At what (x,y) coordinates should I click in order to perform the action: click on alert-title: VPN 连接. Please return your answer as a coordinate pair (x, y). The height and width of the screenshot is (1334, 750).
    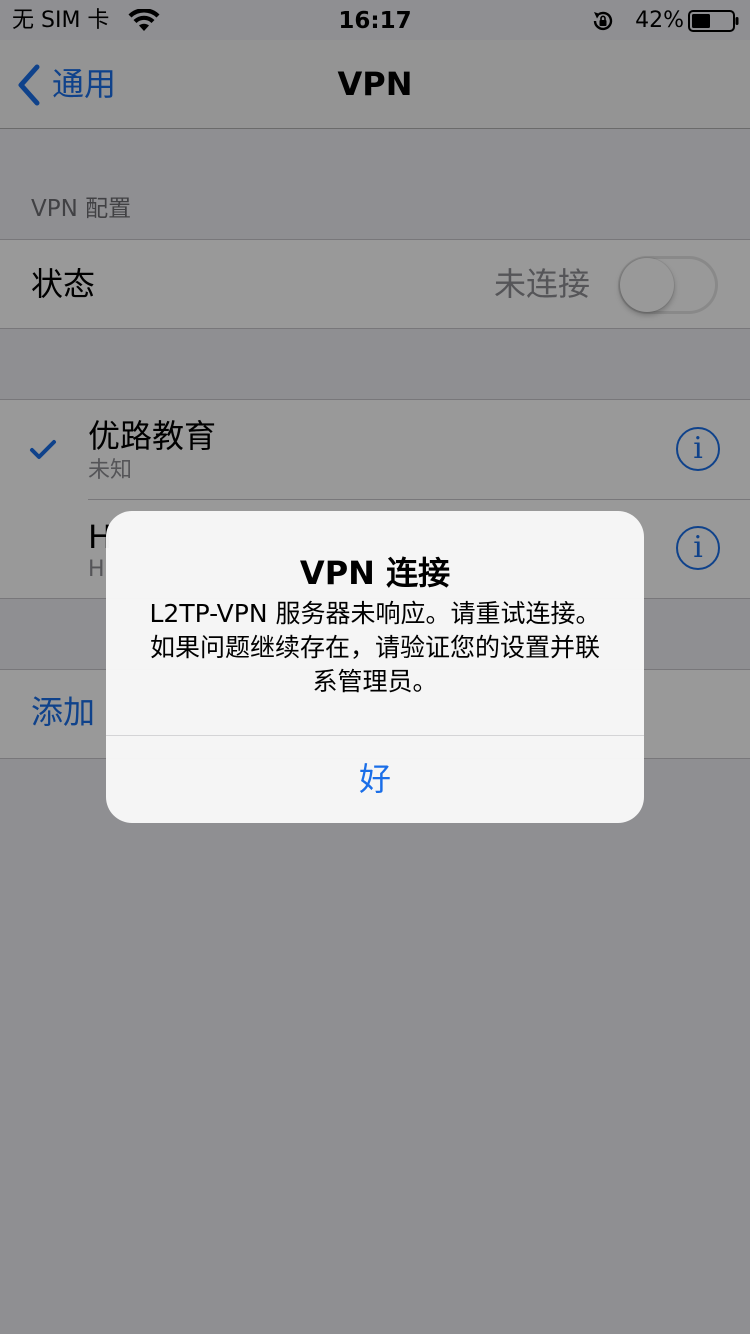
    Looking at the image, I should click on (375, 573).